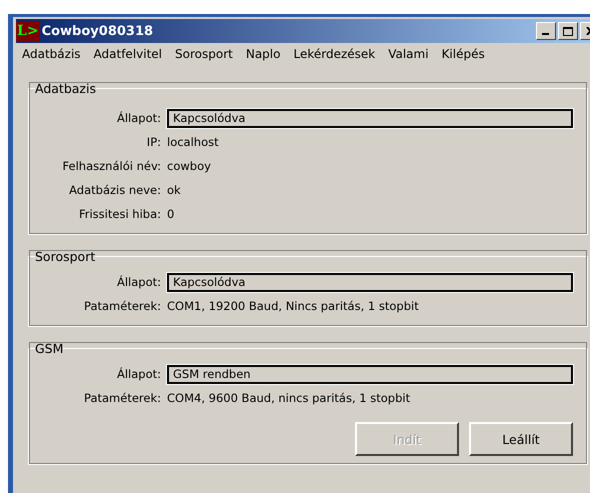 The image size is (590, 493). I want to click on field-label: Adatbázis neve:, so click(115, 190).